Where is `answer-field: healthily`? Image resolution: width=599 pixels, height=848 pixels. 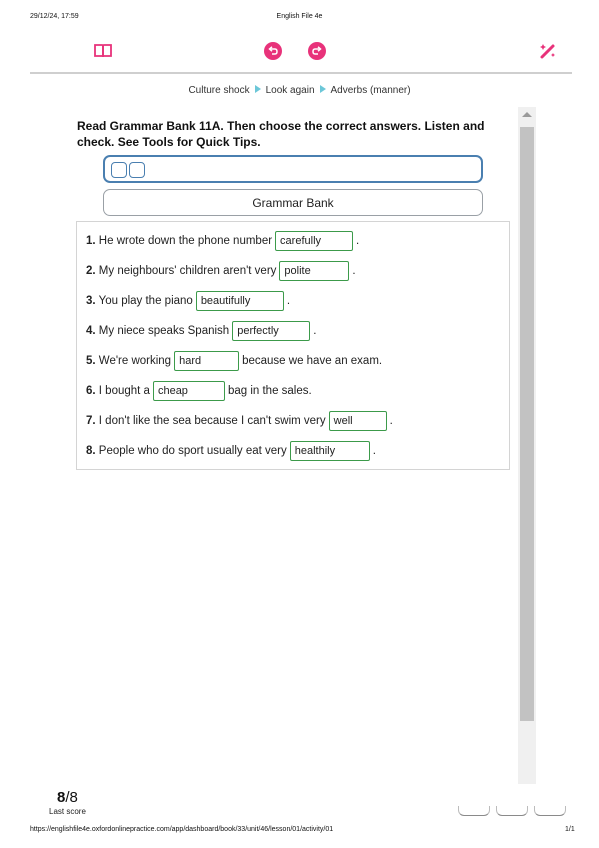 answer-field: healthily is located at coordinates (329, 450).